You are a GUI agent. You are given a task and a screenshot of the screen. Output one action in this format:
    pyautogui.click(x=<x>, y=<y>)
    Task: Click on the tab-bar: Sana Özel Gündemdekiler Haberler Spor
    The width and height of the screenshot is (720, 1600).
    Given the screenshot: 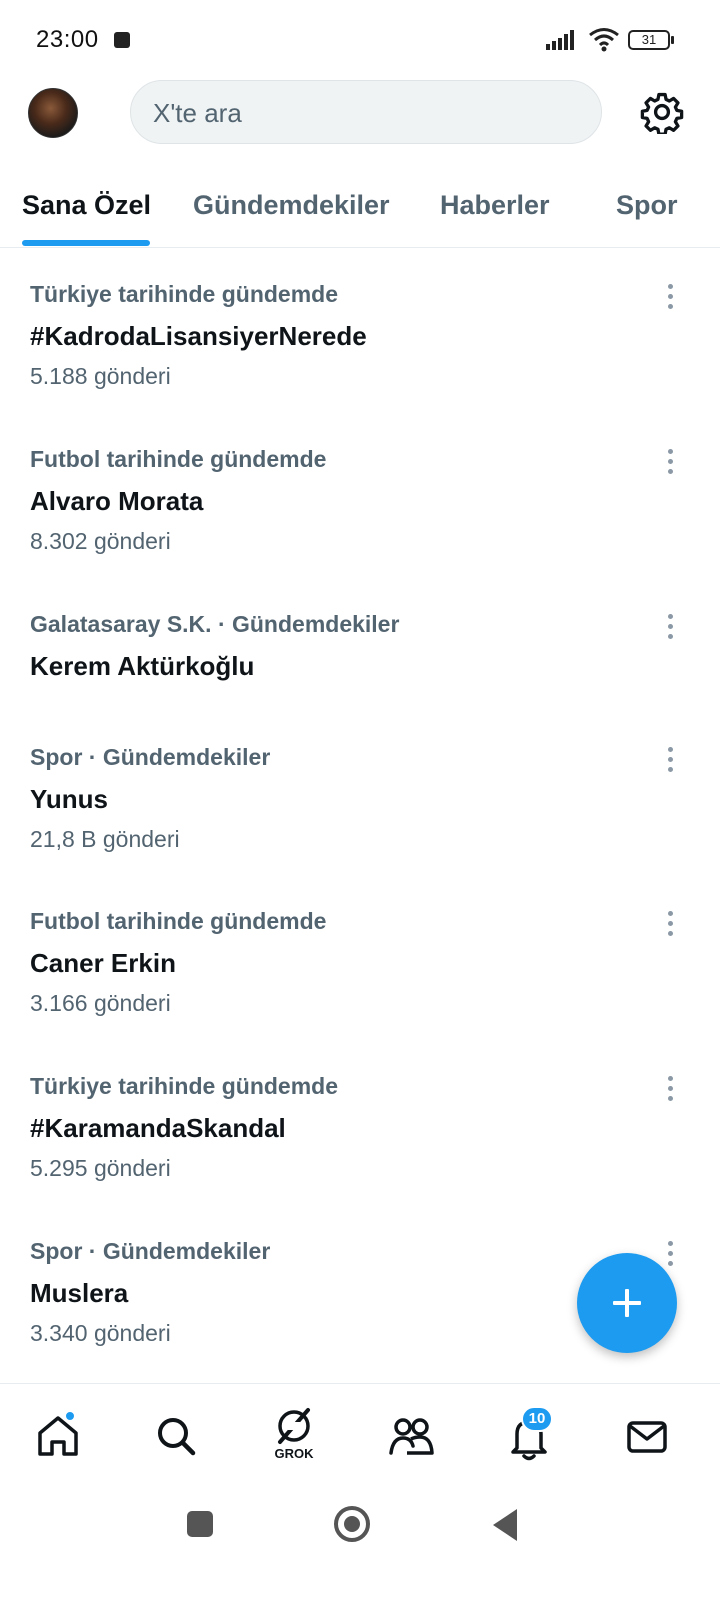 What is the action you would take?
    pyautogui.click(x=360, y=209)
    